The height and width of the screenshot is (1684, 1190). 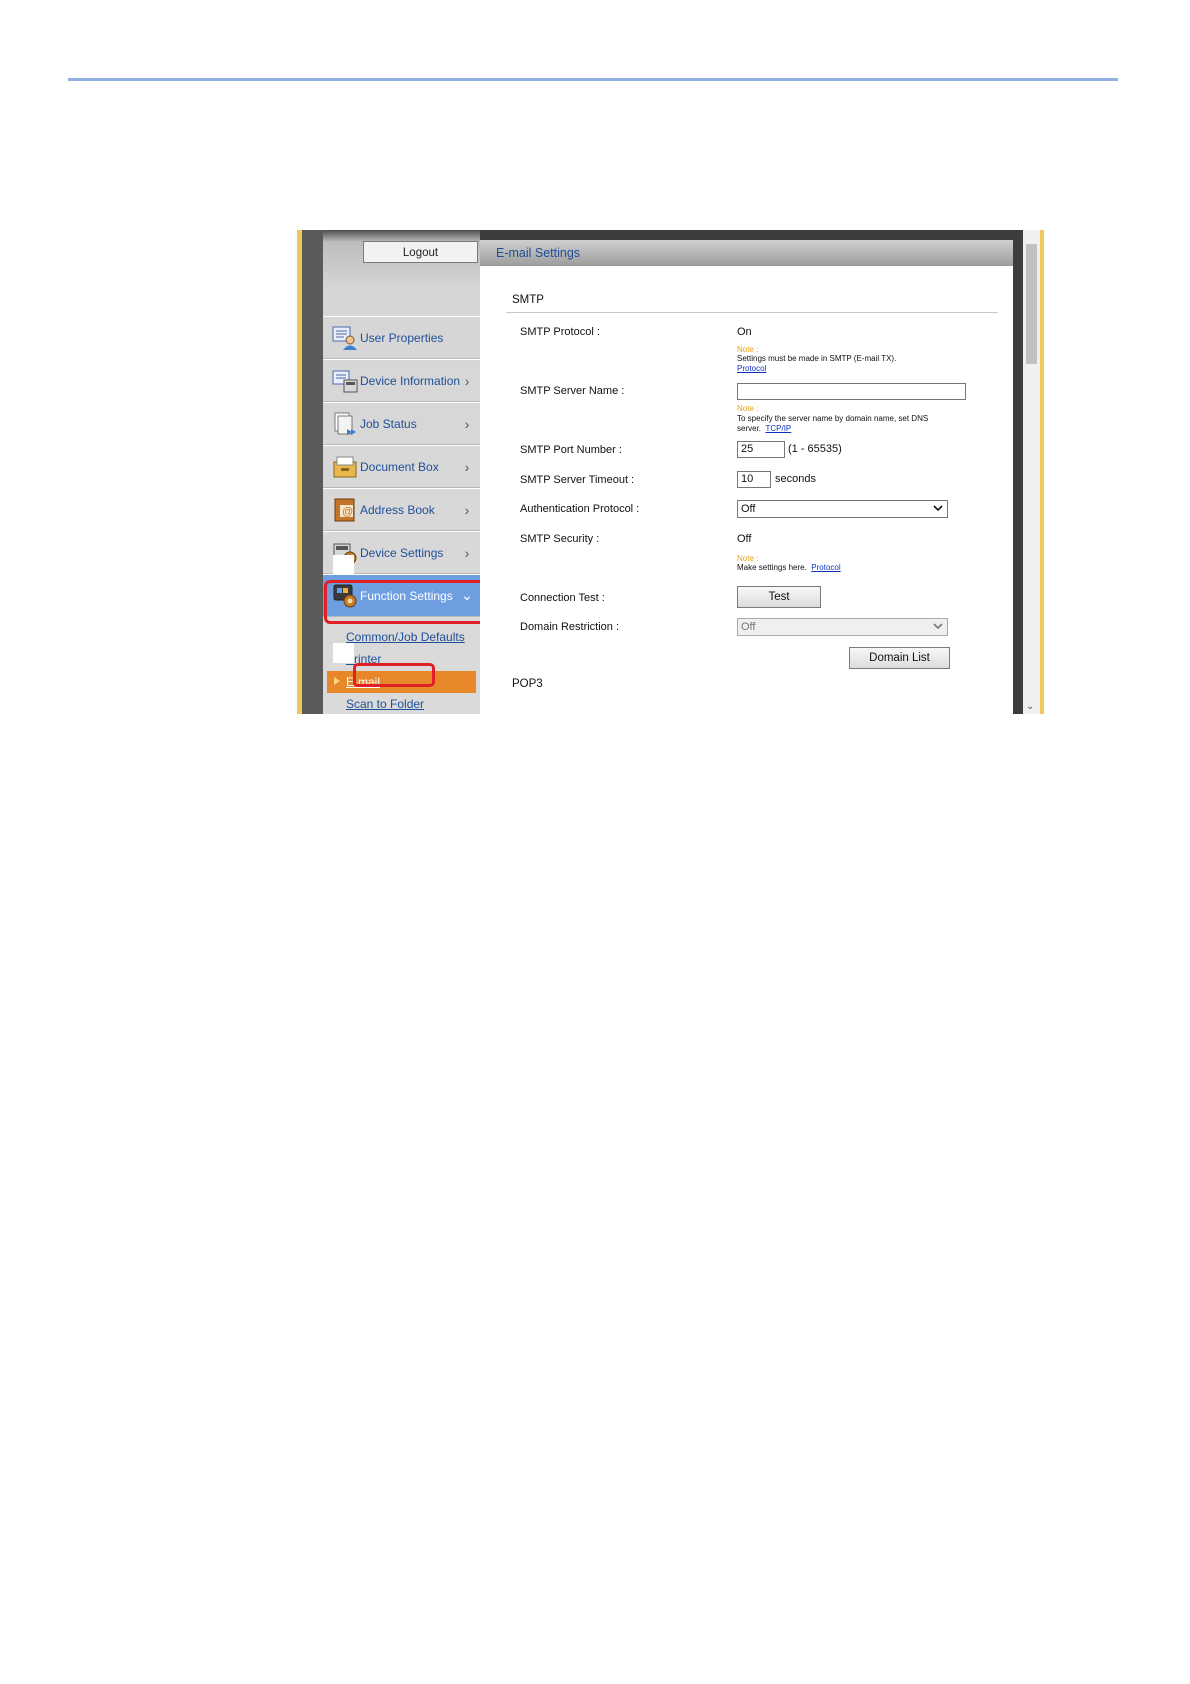 I want to click on sidebar-item-label: Document Box, so click(x=399, y=466).